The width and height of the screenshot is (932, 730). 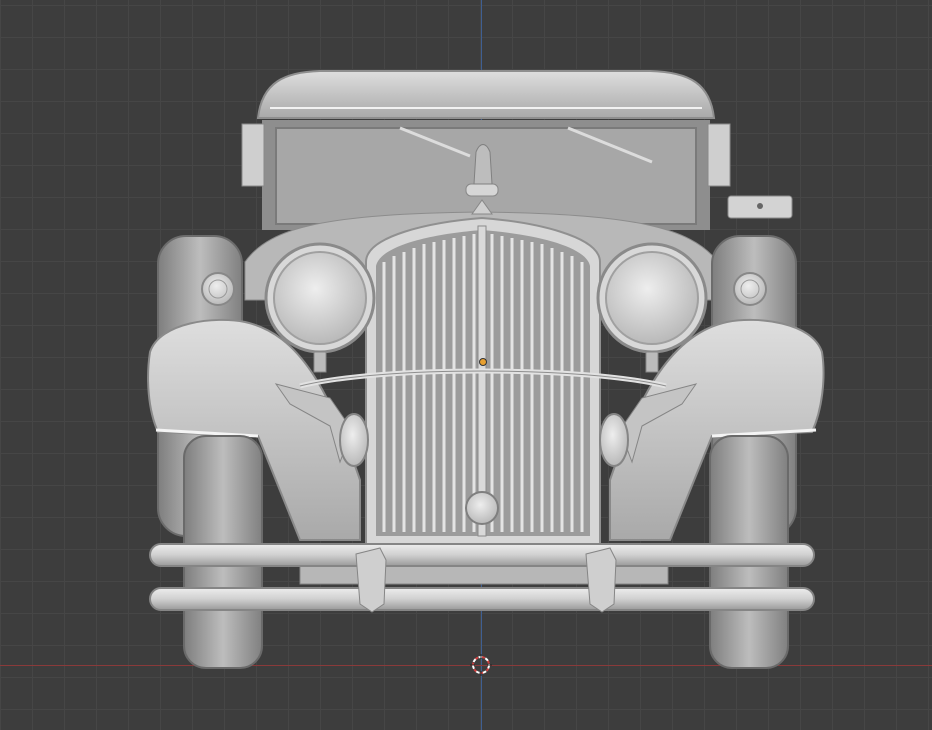 What do you see at coordinates (719, 155) in the screenshot?
I see `right-pillar` at bounding box center [719, 155].